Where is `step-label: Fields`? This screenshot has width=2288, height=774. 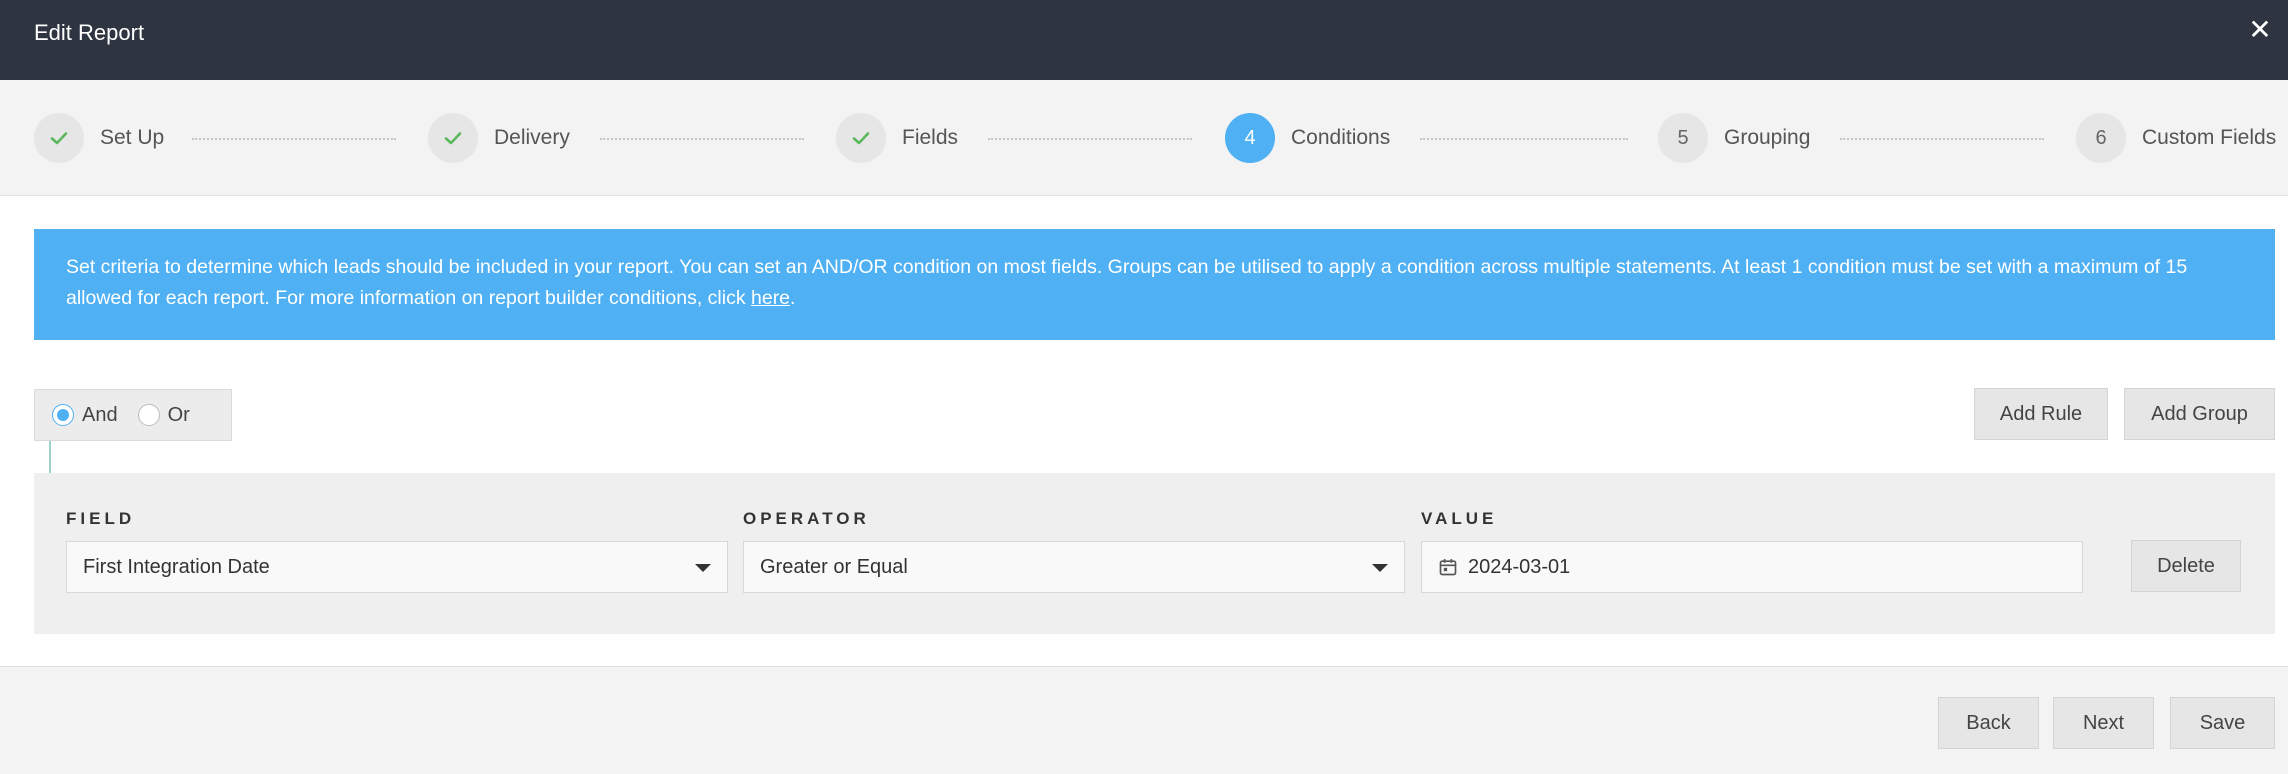 step-label: Fields is located at coordinates (930, 137).